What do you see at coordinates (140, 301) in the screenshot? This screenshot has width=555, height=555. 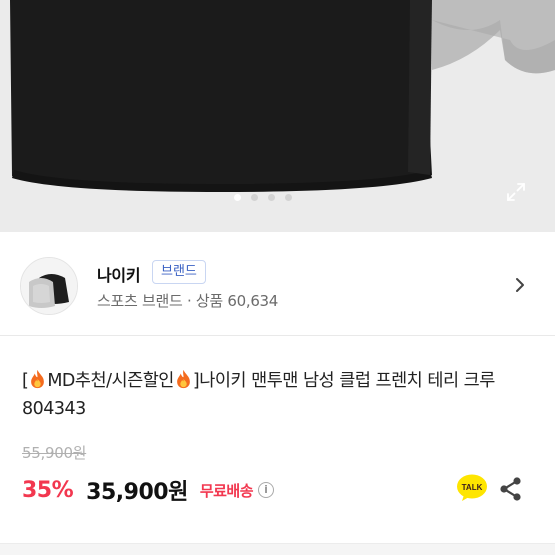 I see `seller-category: 스포츠 브랜드` at bounding box center [140, 301].